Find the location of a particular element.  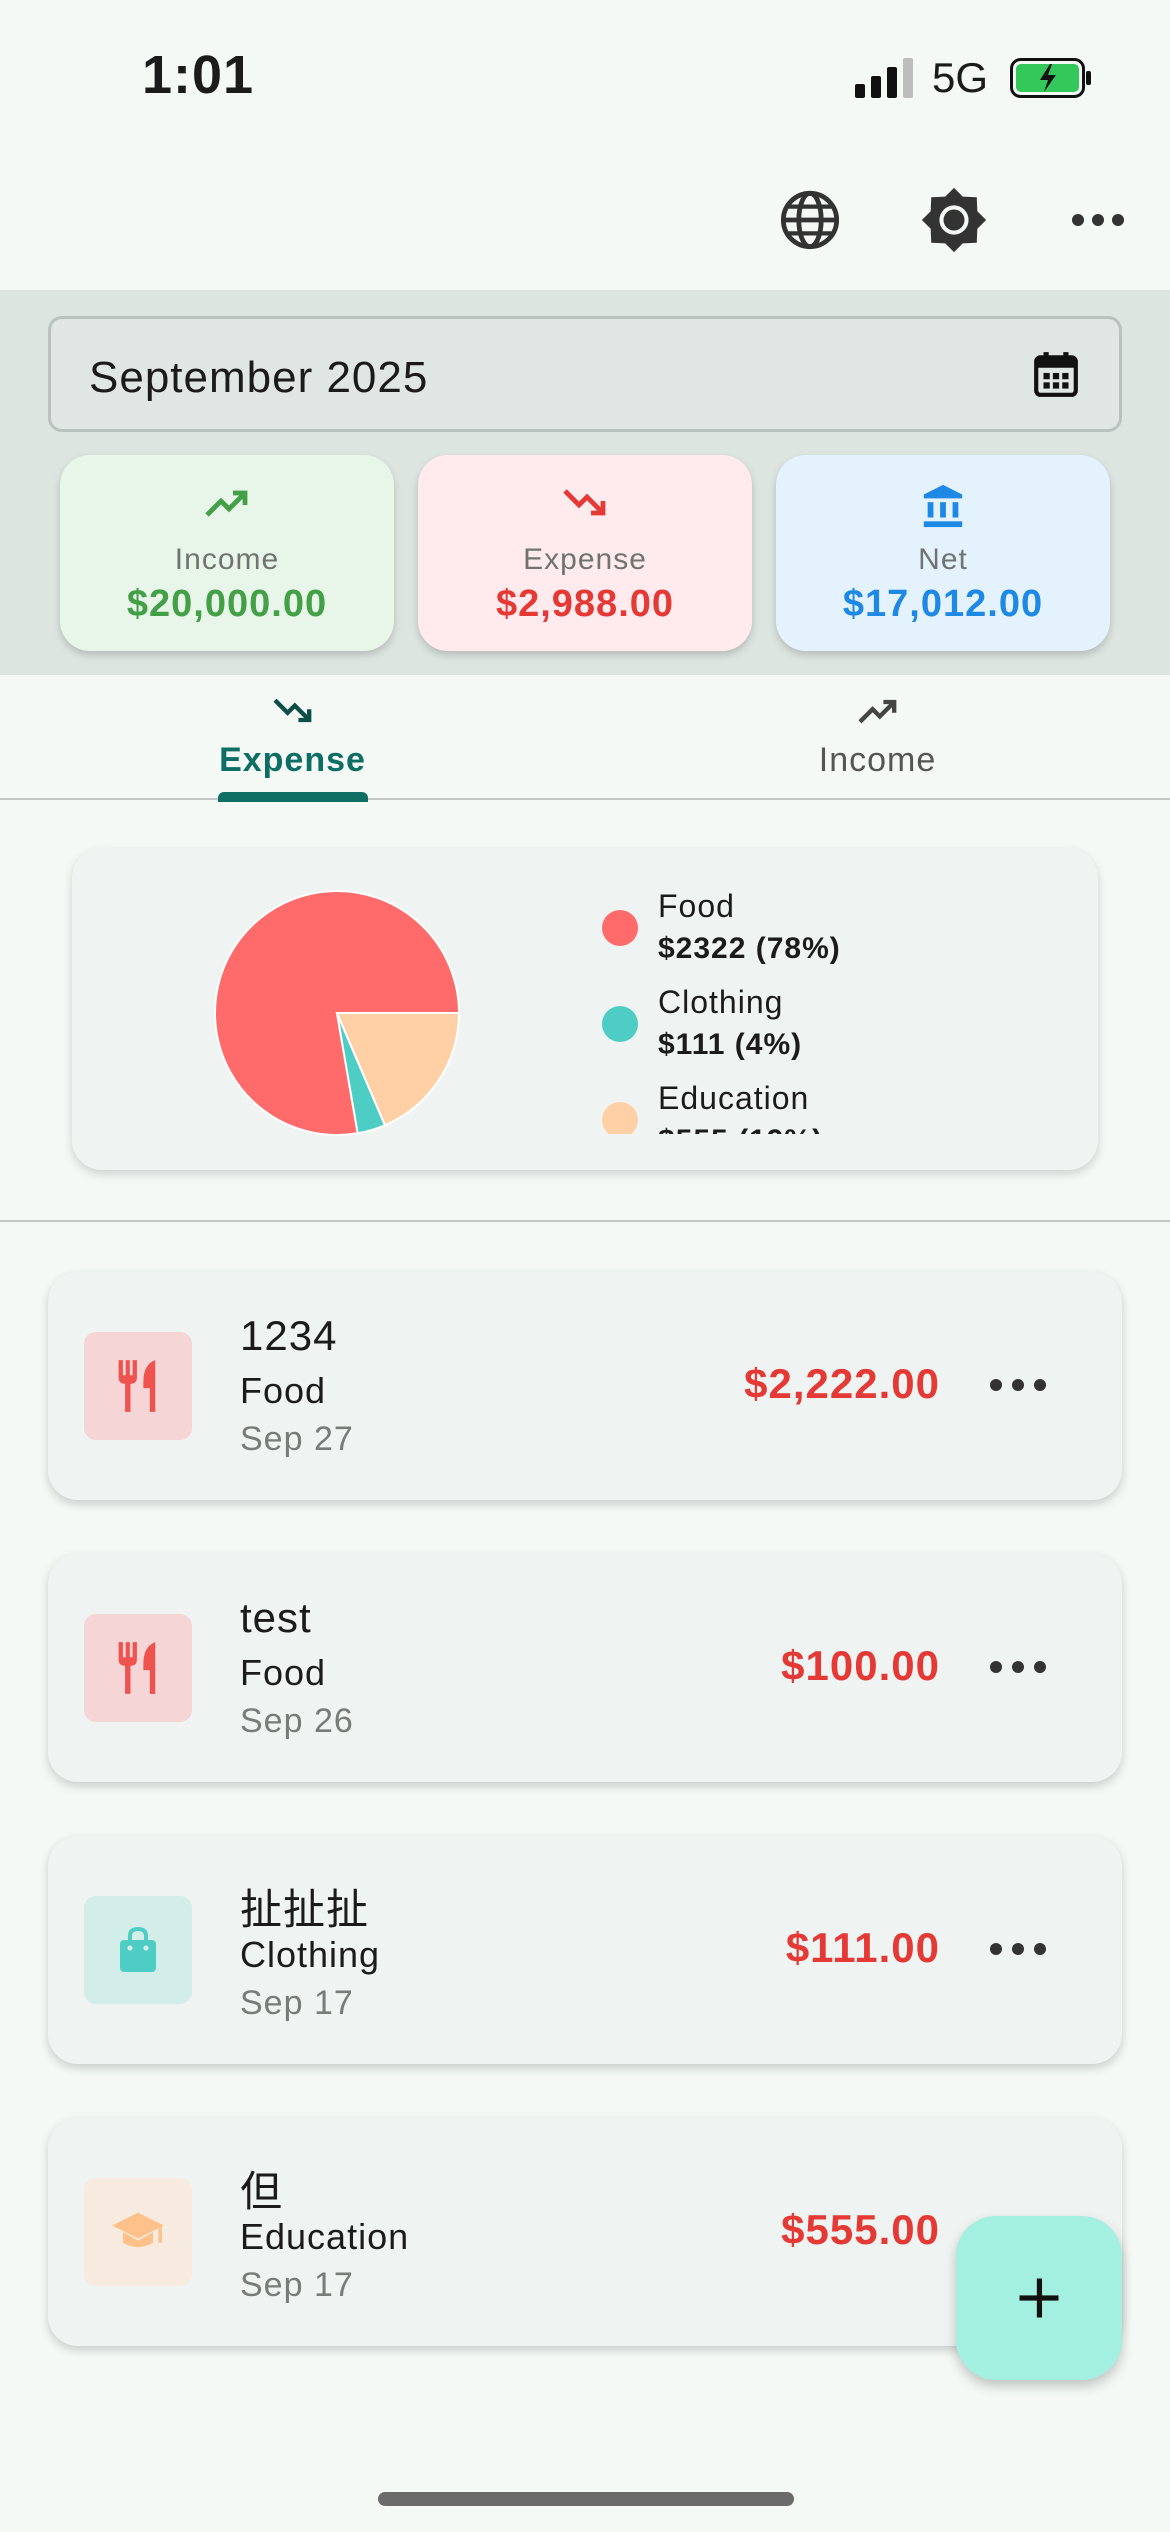

legend-value: $111 (4%) is located at coordinates (730, 1044).